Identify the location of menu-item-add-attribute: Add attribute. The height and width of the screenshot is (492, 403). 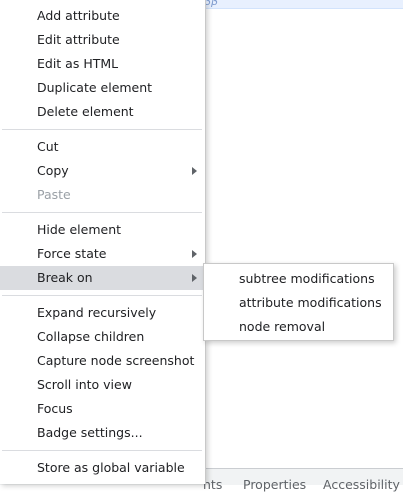
(102, 16).